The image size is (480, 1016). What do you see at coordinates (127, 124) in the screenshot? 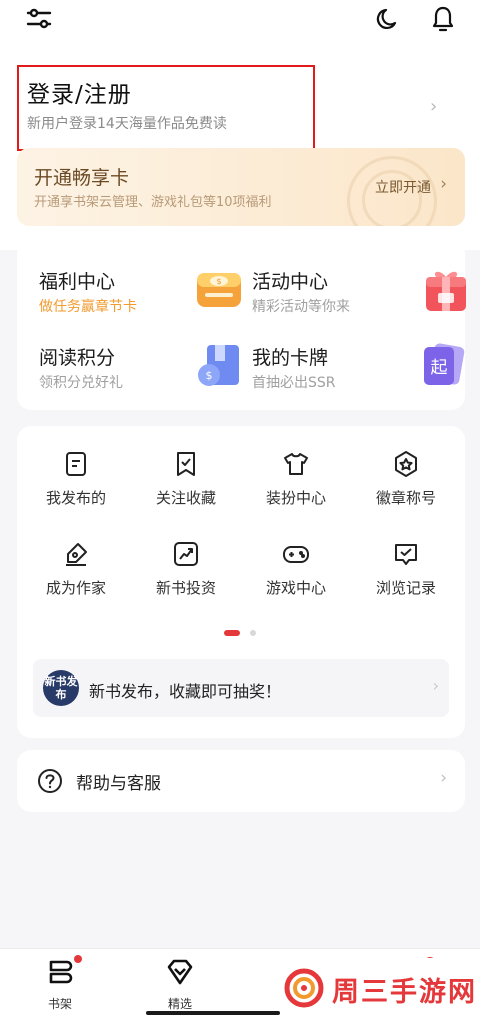
I see `login-subtitle: 新用户登录14天海量作品免费读` at bounding box center [127, 124].